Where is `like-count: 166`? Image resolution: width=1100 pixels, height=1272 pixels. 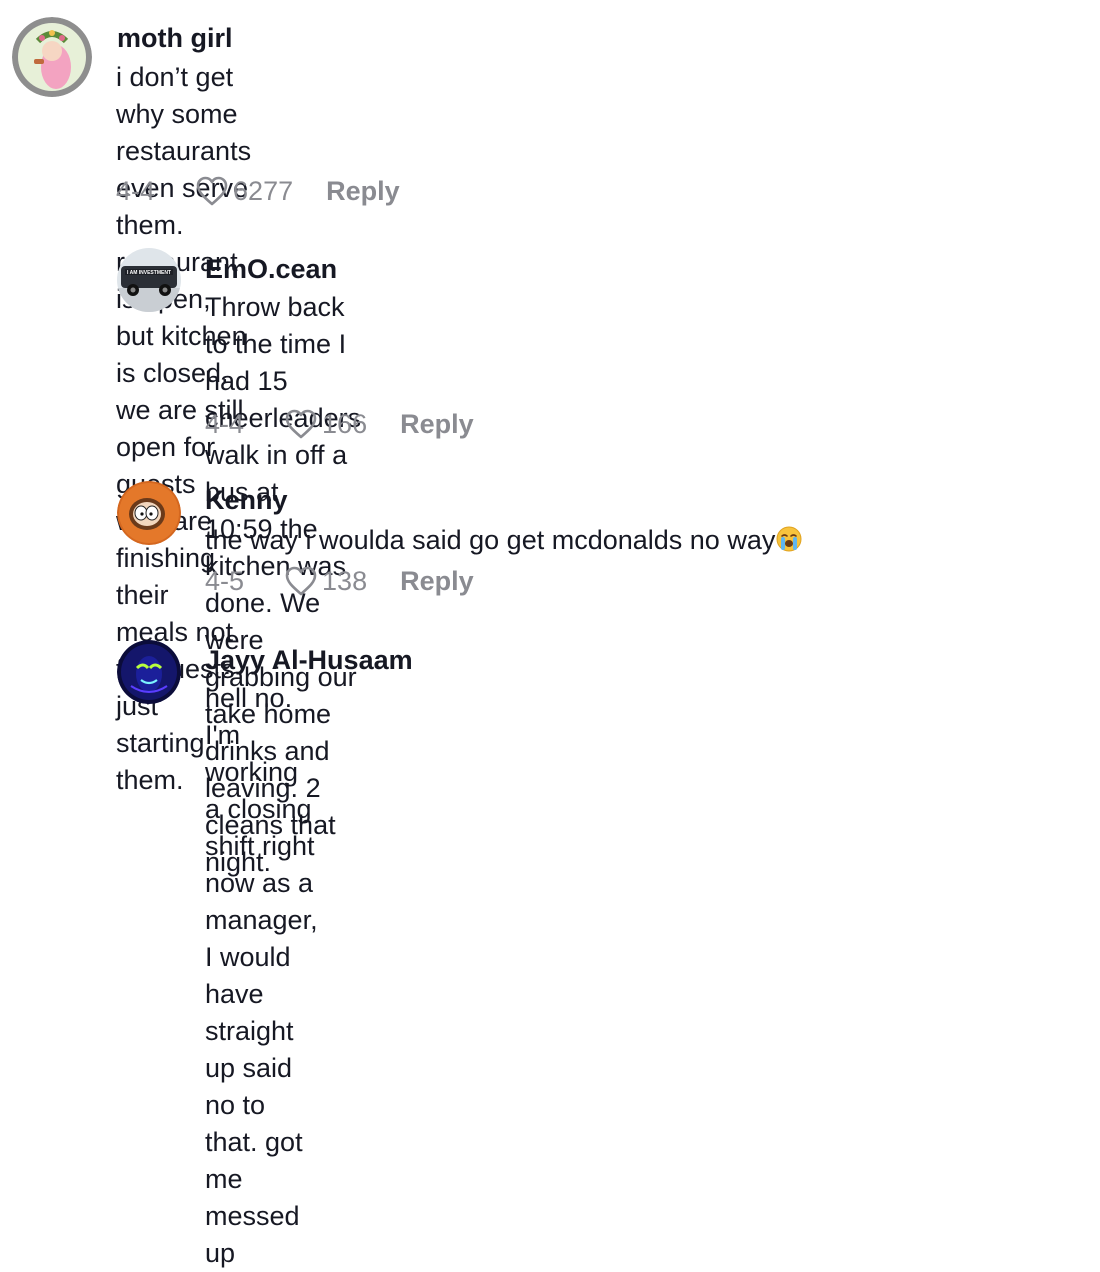 like-count: 166 is located at coordinates (345, 423).